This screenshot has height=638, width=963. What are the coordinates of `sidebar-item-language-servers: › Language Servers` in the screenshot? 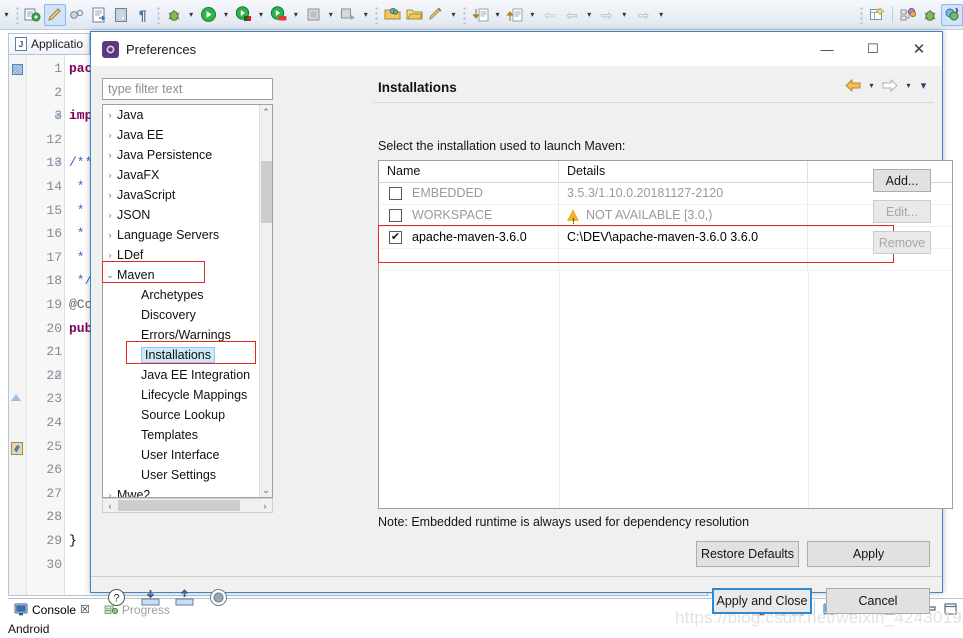 It's located at (181, 235).